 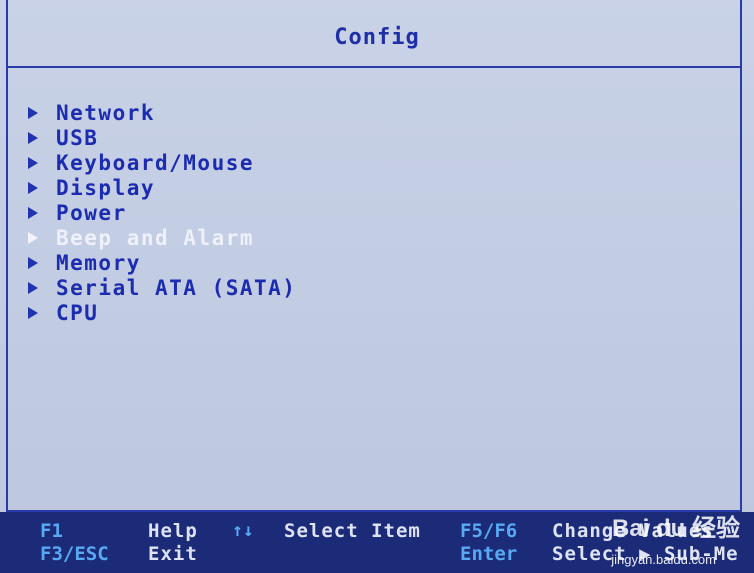 What do you see at coordinates (173, 554) in the screenshot?
I see `exit-label: Exit` at bounding box center [173, 554].